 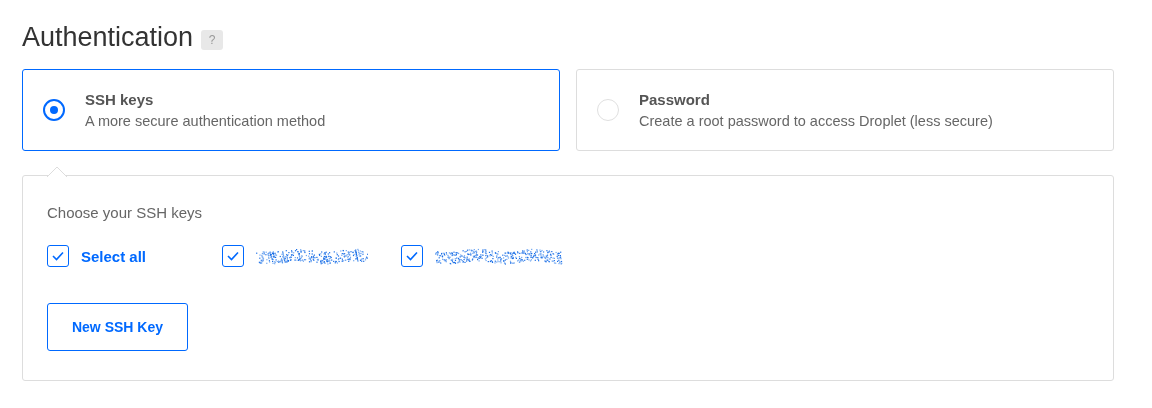 What do you see at coordinates (125, 212) in the screenshot?
I see `panel-heading: Choose your SSH keys` at bounding box center [125, 212].